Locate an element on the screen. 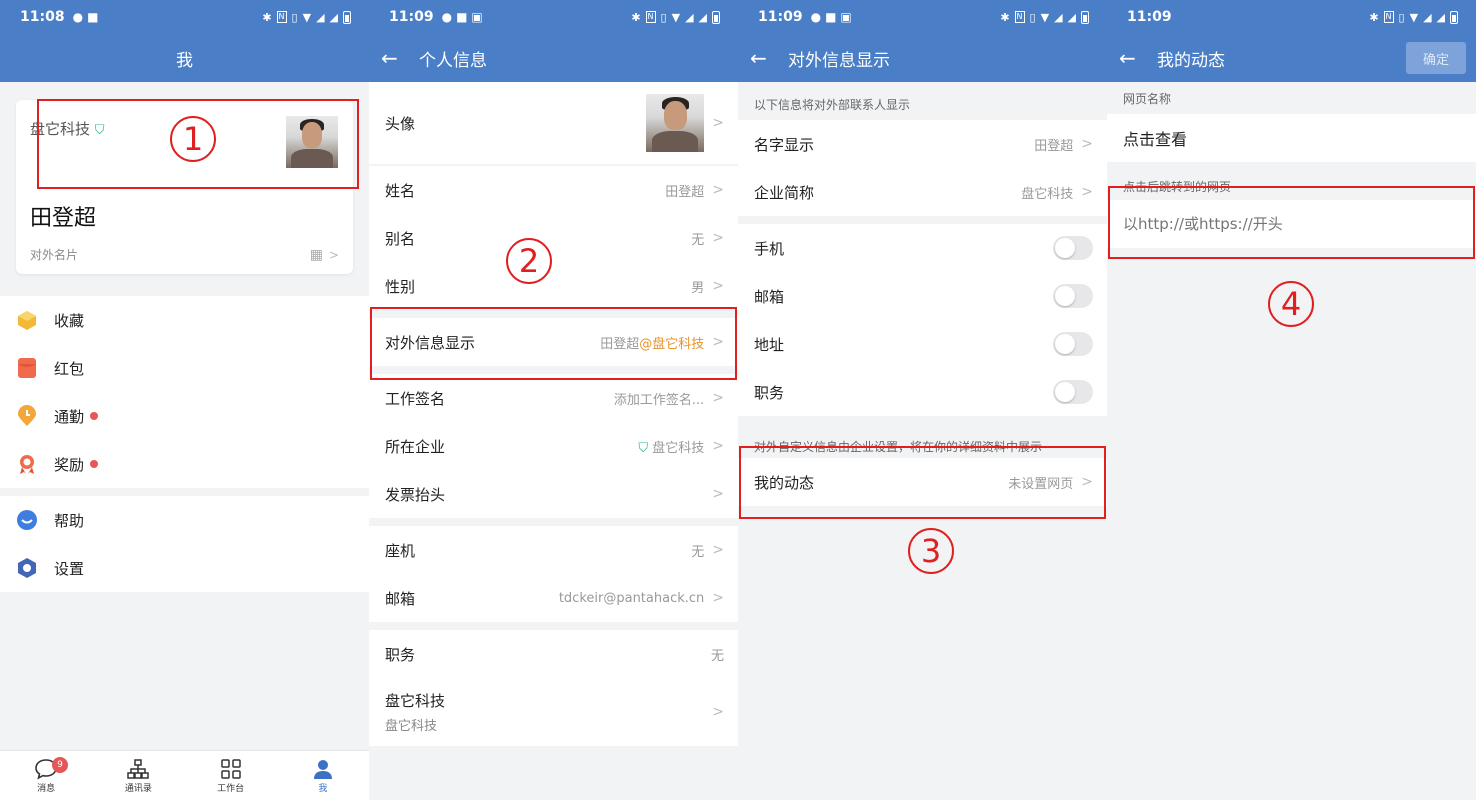 This screenshot has width=1476, height=800. avatar is located at coordinates (675, 123).